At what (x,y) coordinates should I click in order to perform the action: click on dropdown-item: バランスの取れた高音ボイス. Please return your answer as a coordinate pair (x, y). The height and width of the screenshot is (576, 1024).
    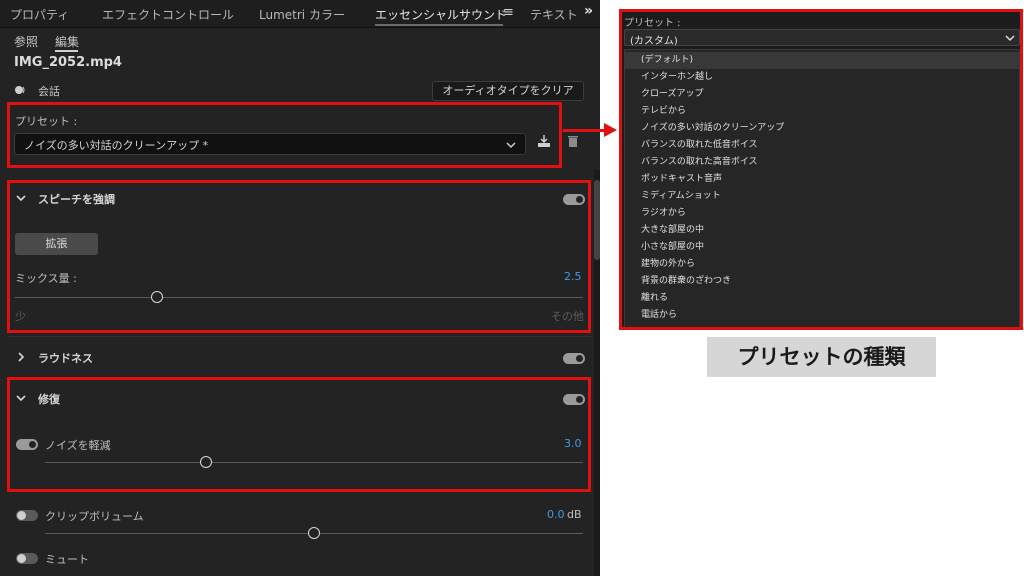
    Looking at the image, I should click on (822, 162).